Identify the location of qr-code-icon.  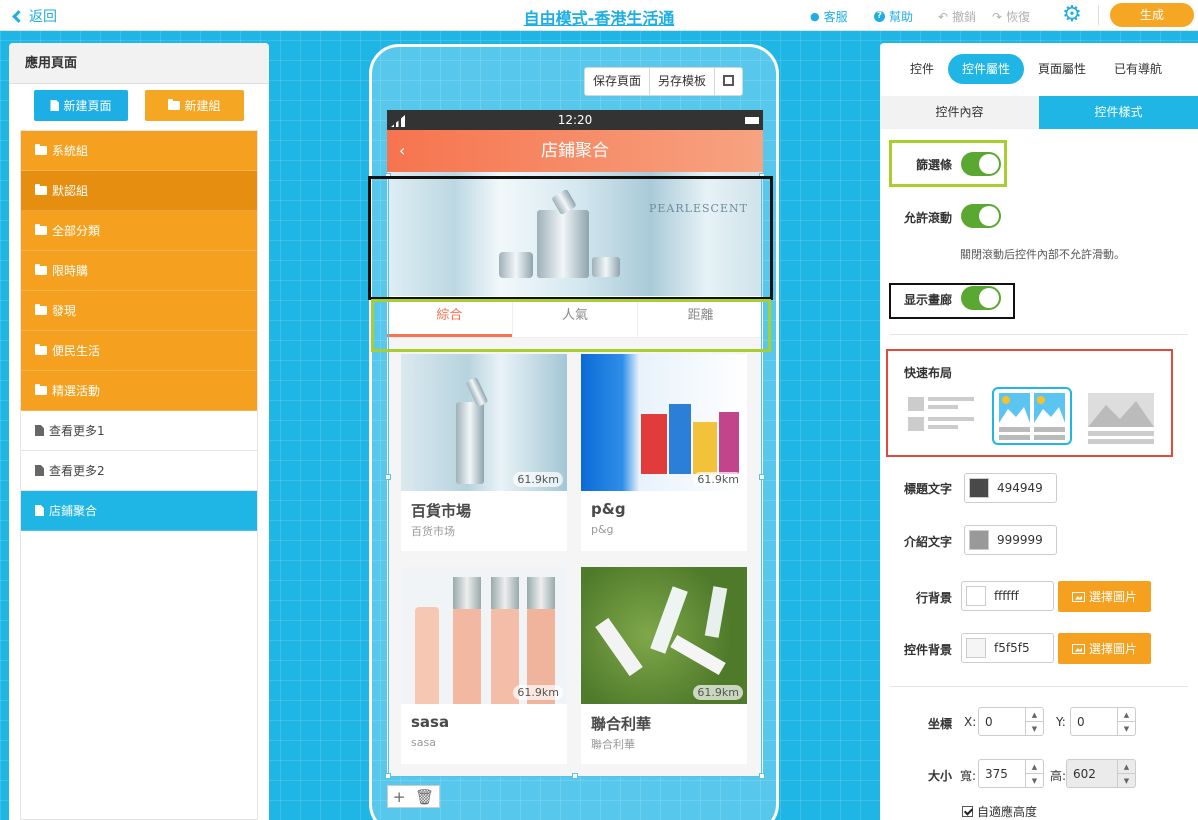
(729, 80).